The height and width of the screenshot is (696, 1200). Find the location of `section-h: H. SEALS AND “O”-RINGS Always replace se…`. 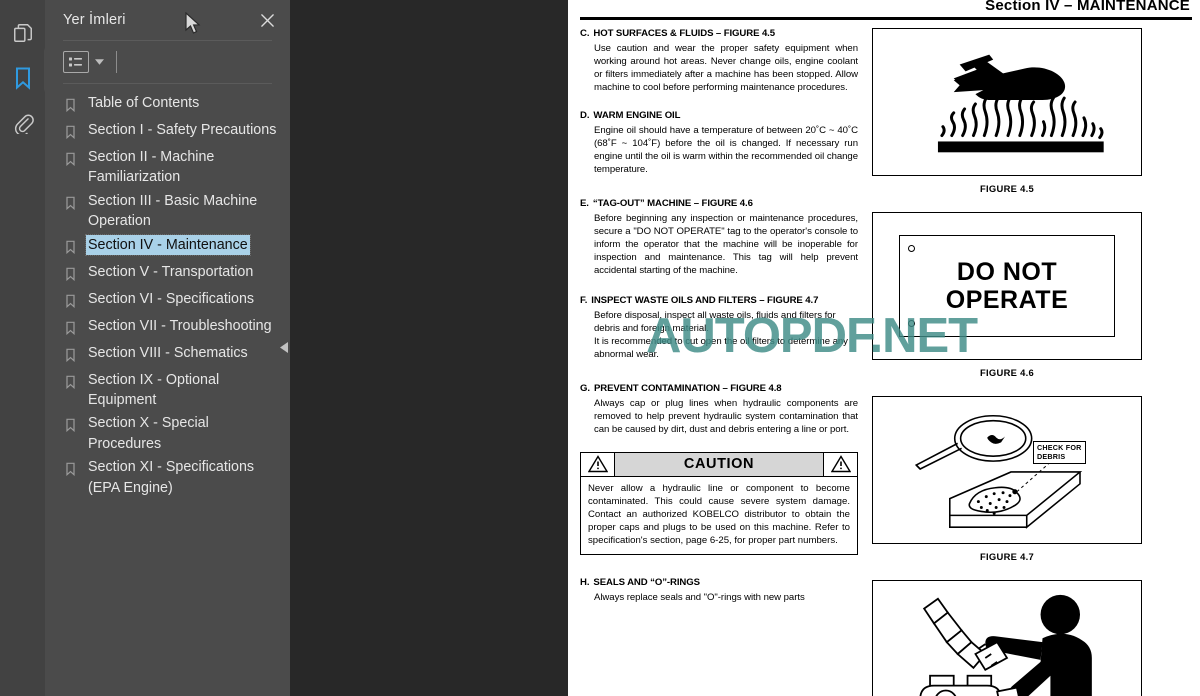

section-h: H. SEALS AND “O”-RINGS Always replace se… is located at coordinates (719, 590).